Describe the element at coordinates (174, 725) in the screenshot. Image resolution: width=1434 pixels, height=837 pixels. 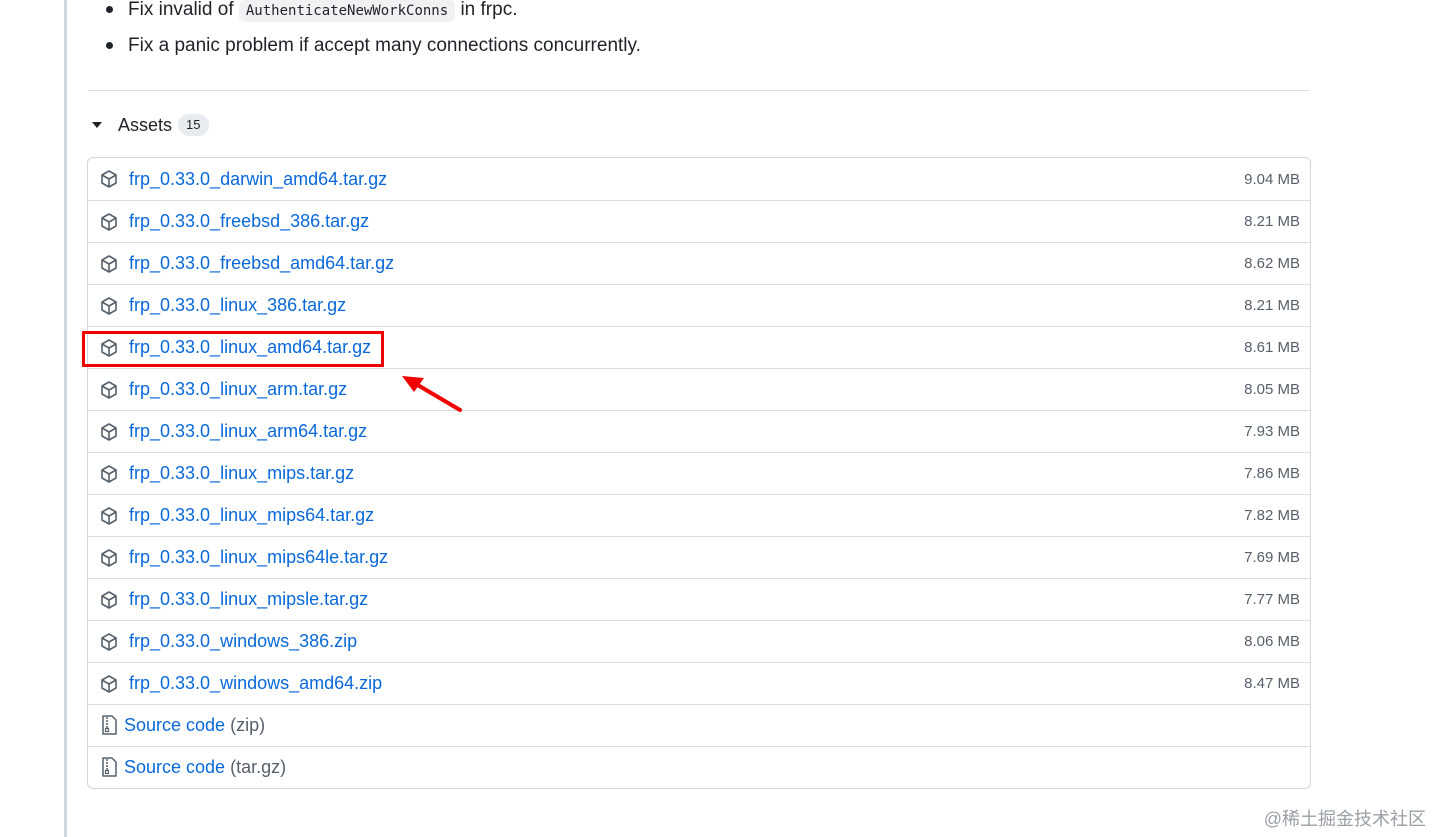
I see `source-code-zip-link: Source code` at that location.